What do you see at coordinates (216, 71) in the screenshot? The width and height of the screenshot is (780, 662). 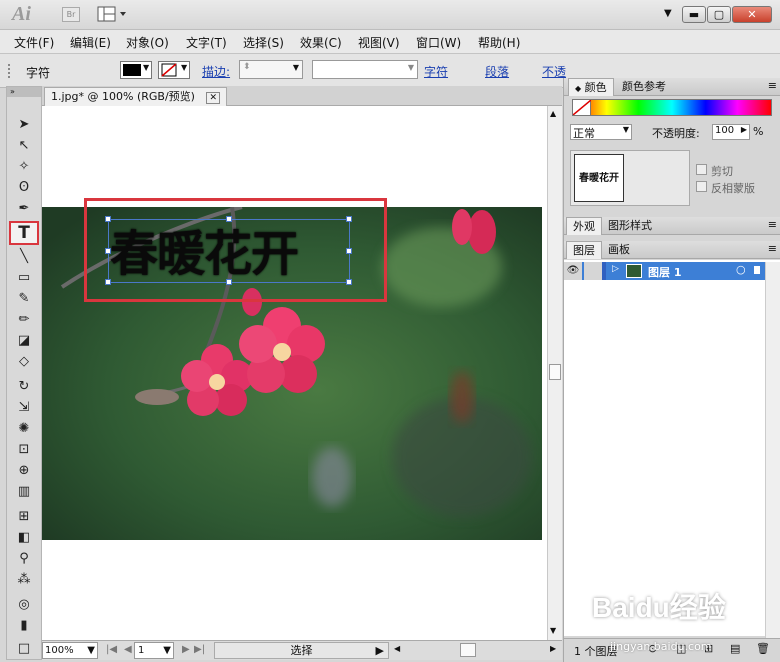 I see `stroke-link: 描边:` at bounding box center [216, 71].